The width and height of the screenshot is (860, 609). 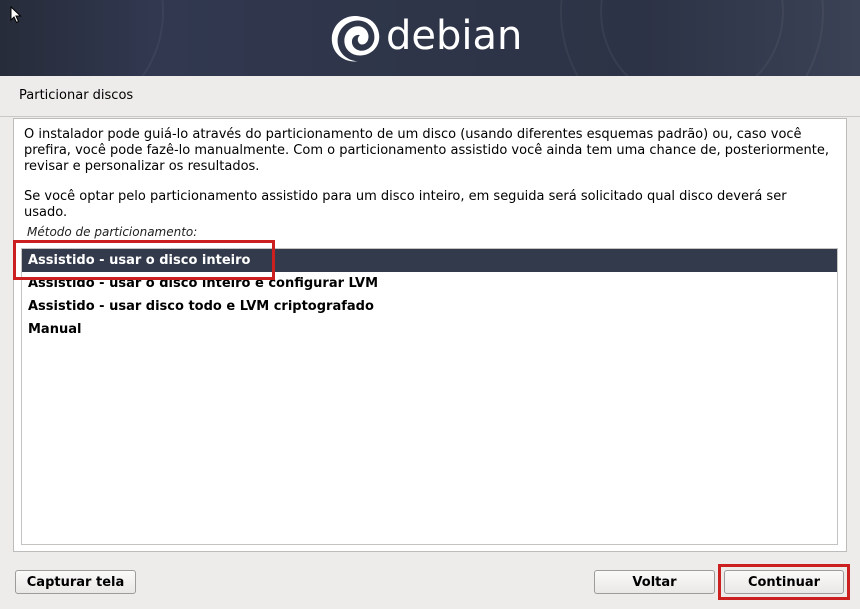 What do you see at coordinates (429, 260) in the screenshot?
I see `list-item-guided-entire-disk: Assistido - usar o disco inteiro` at bounding box center [429, 260].